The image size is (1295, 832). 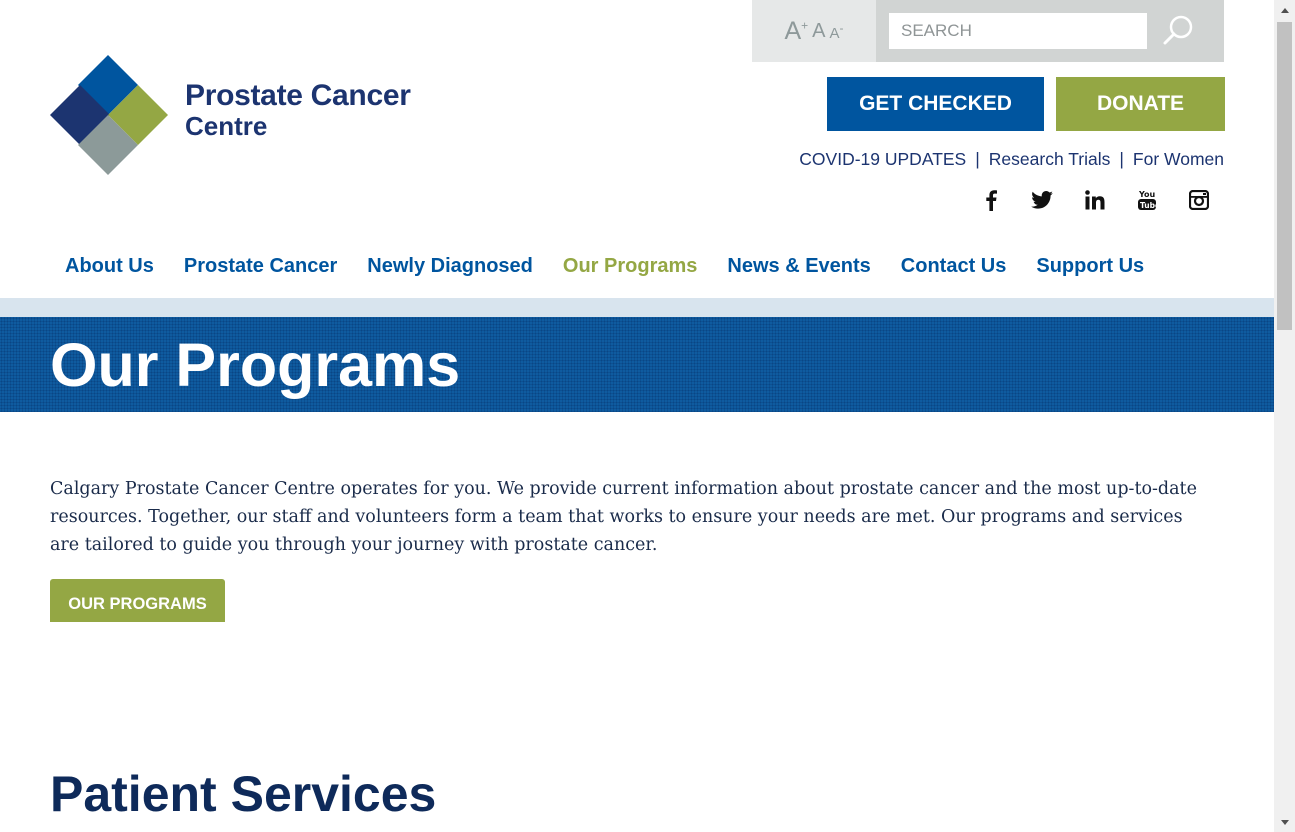 What do you see at coordinates (805, 25) in the screenshot?
I see `font-increase-sign: +` at bounding box center [805, 25].